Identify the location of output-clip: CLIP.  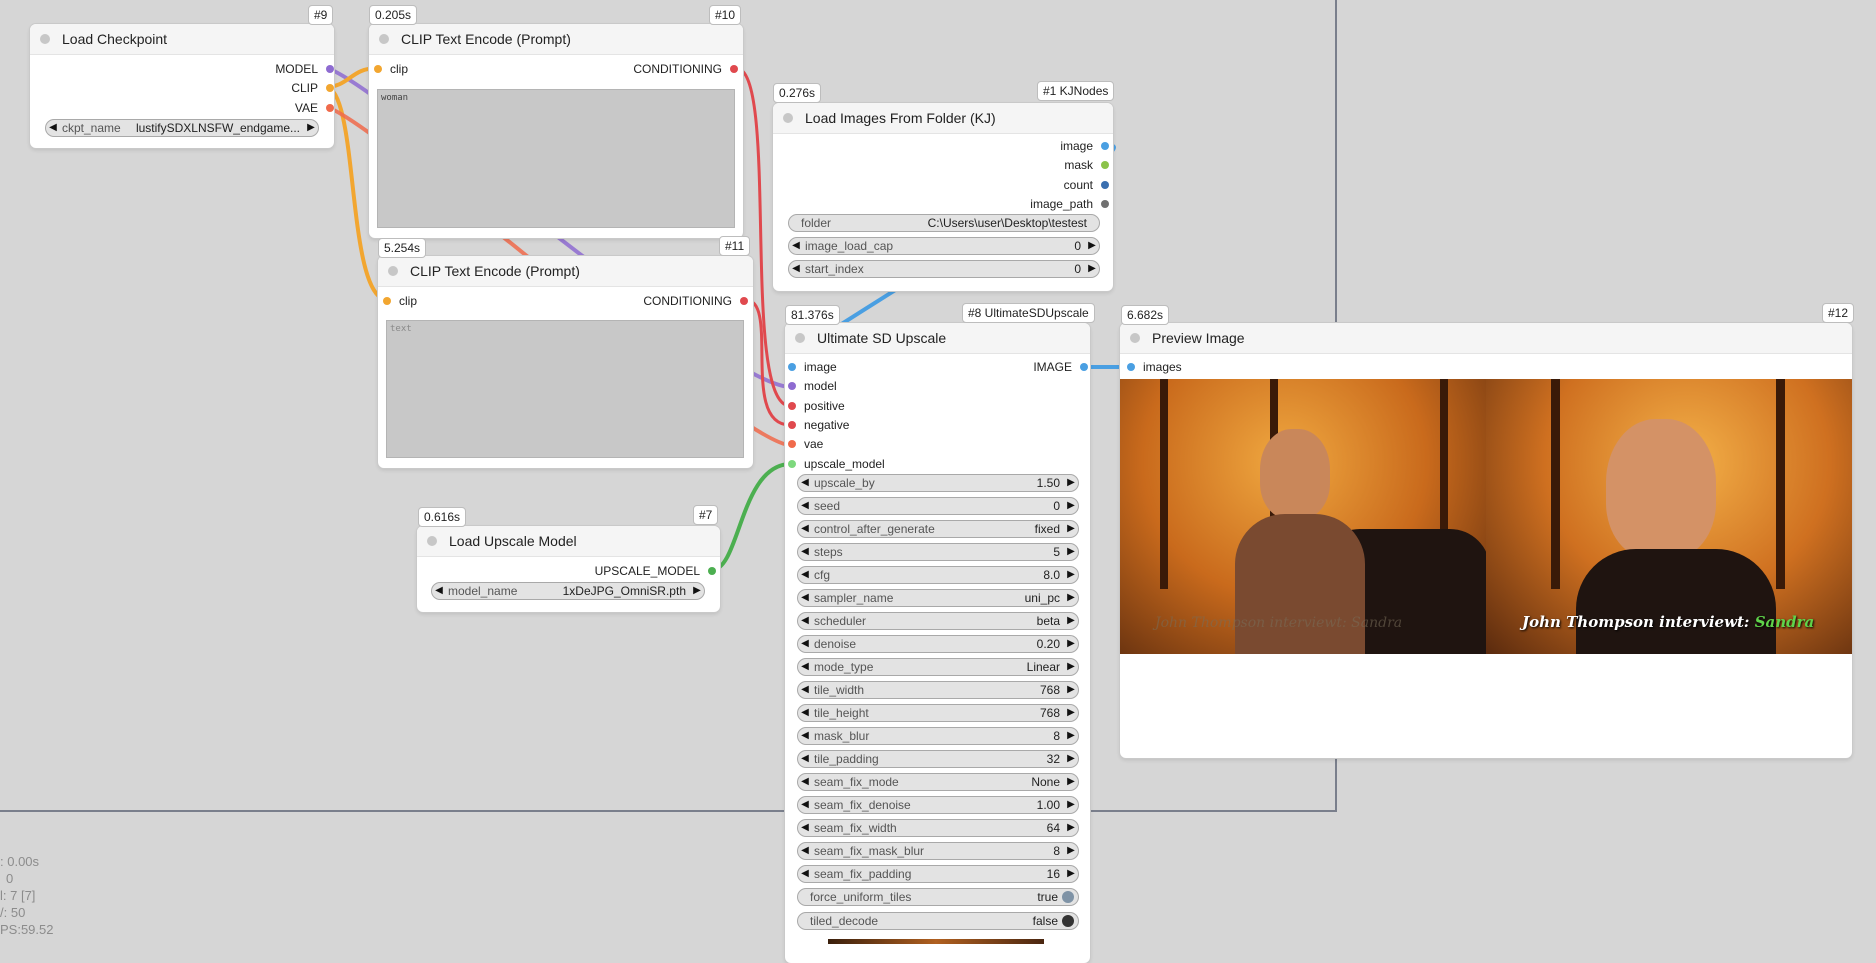
(312, 88).